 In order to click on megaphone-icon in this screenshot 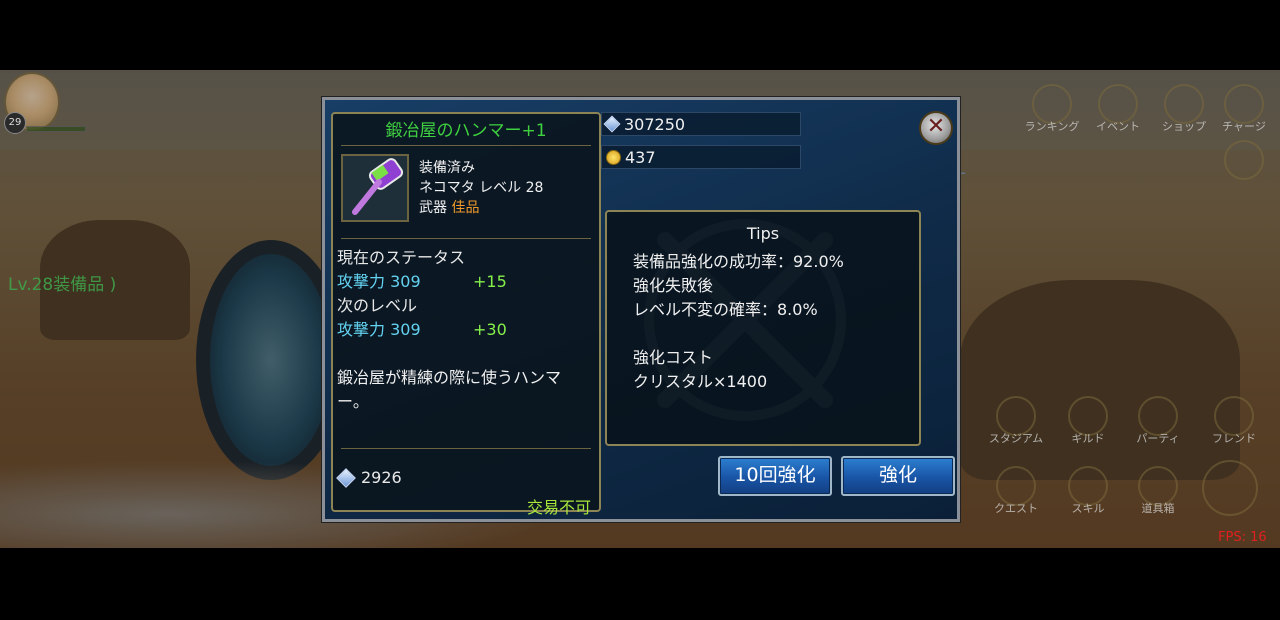, I will do `click(1244, 160)`.